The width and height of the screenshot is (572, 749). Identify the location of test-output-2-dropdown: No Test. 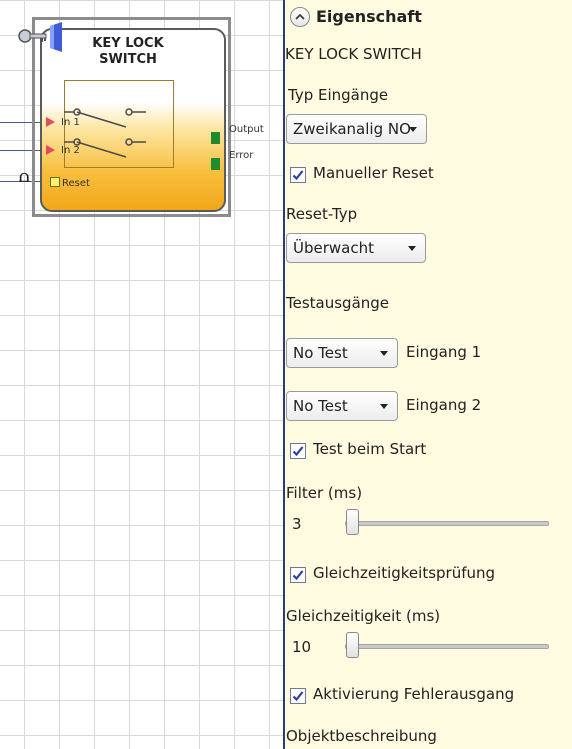
(342, 406).